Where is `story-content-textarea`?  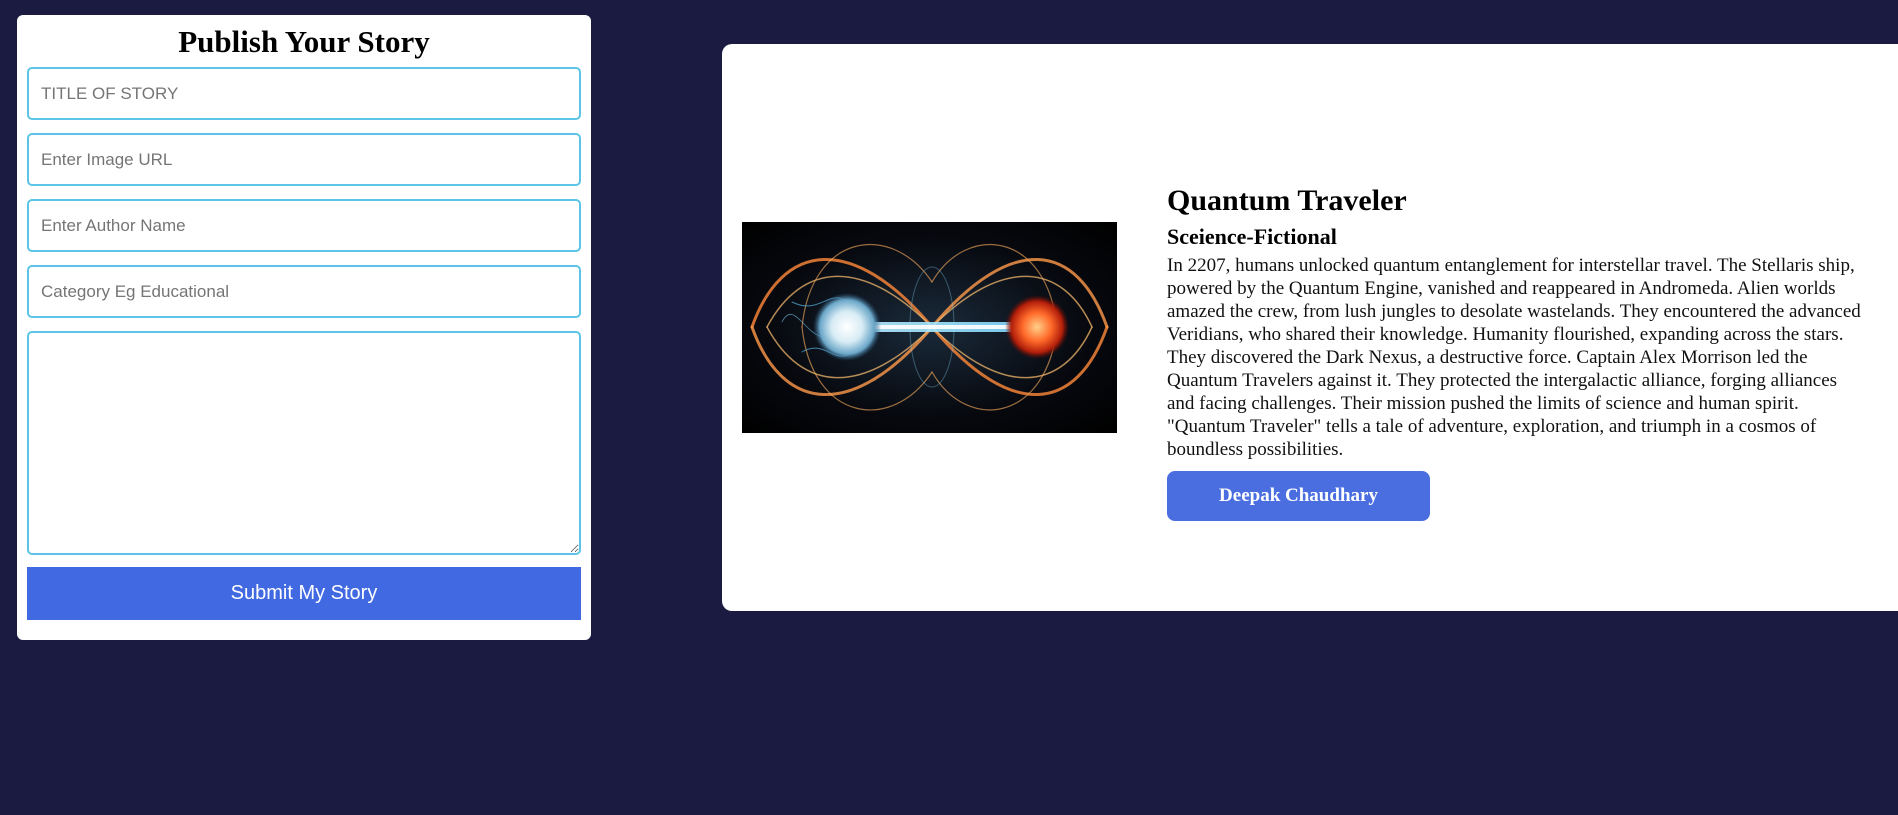
story-content-textarea is located at coordinates (304, 443).